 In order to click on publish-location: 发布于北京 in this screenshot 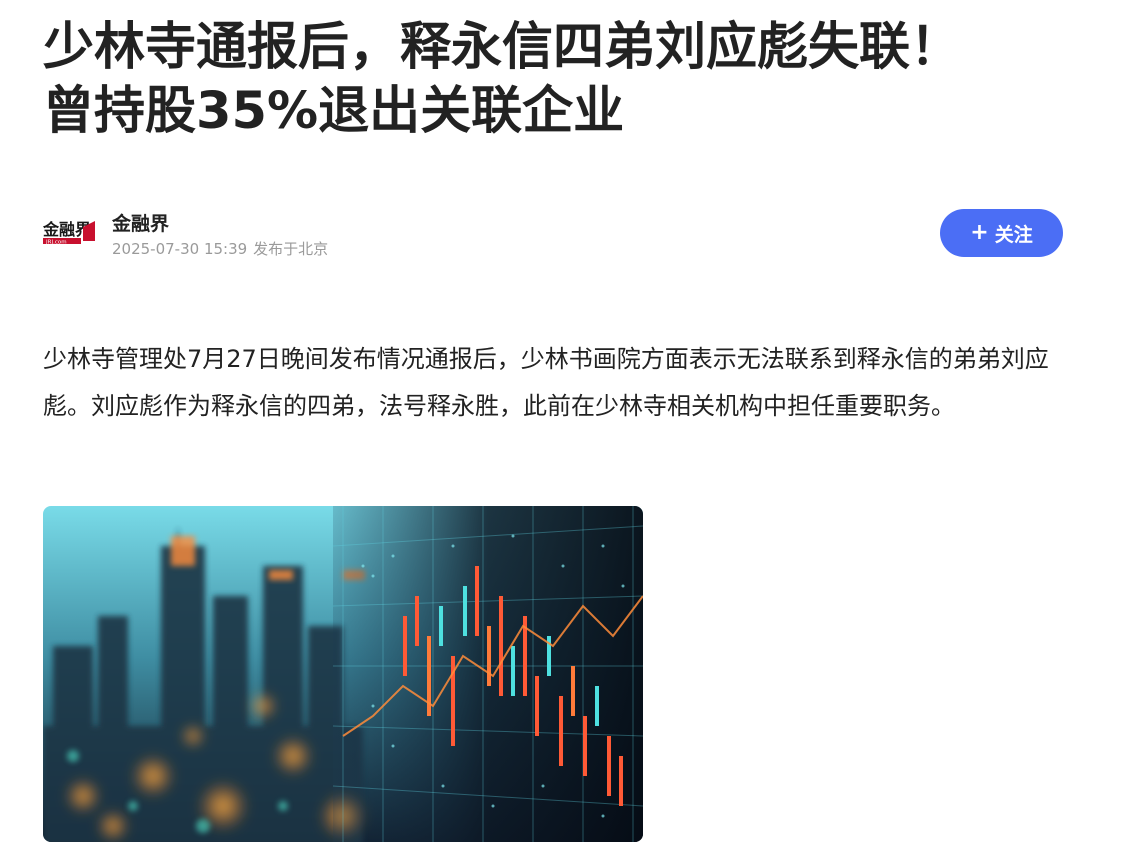, I will do `click(291, 249)`.